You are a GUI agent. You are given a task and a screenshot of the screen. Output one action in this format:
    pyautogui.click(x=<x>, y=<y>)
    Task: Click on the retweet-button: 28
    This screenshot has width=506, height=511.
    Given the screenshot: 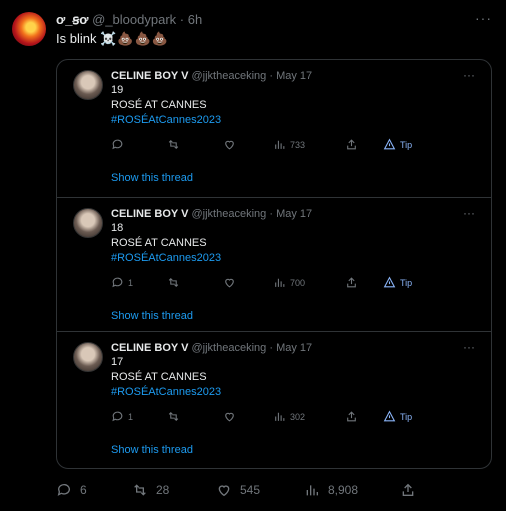 What is the action you would take?
    pyautogui.click(x=150, y=490)
    